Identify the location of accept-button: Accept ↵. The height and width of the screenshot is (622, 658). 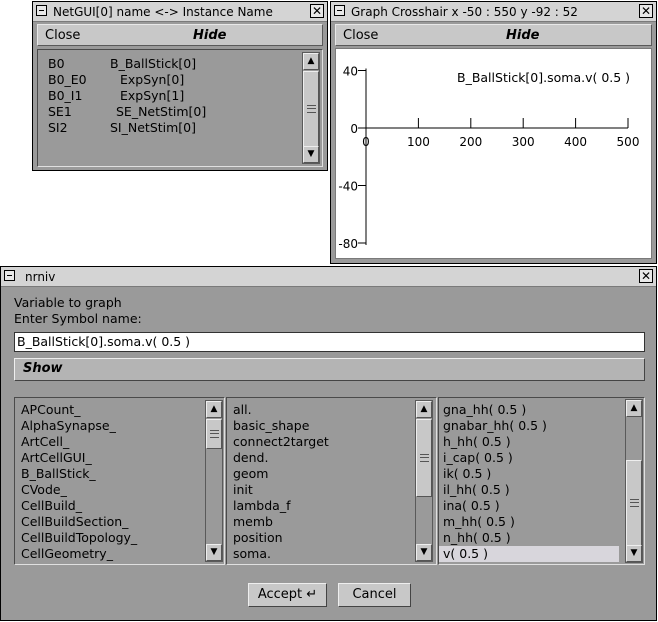
(287, 595).